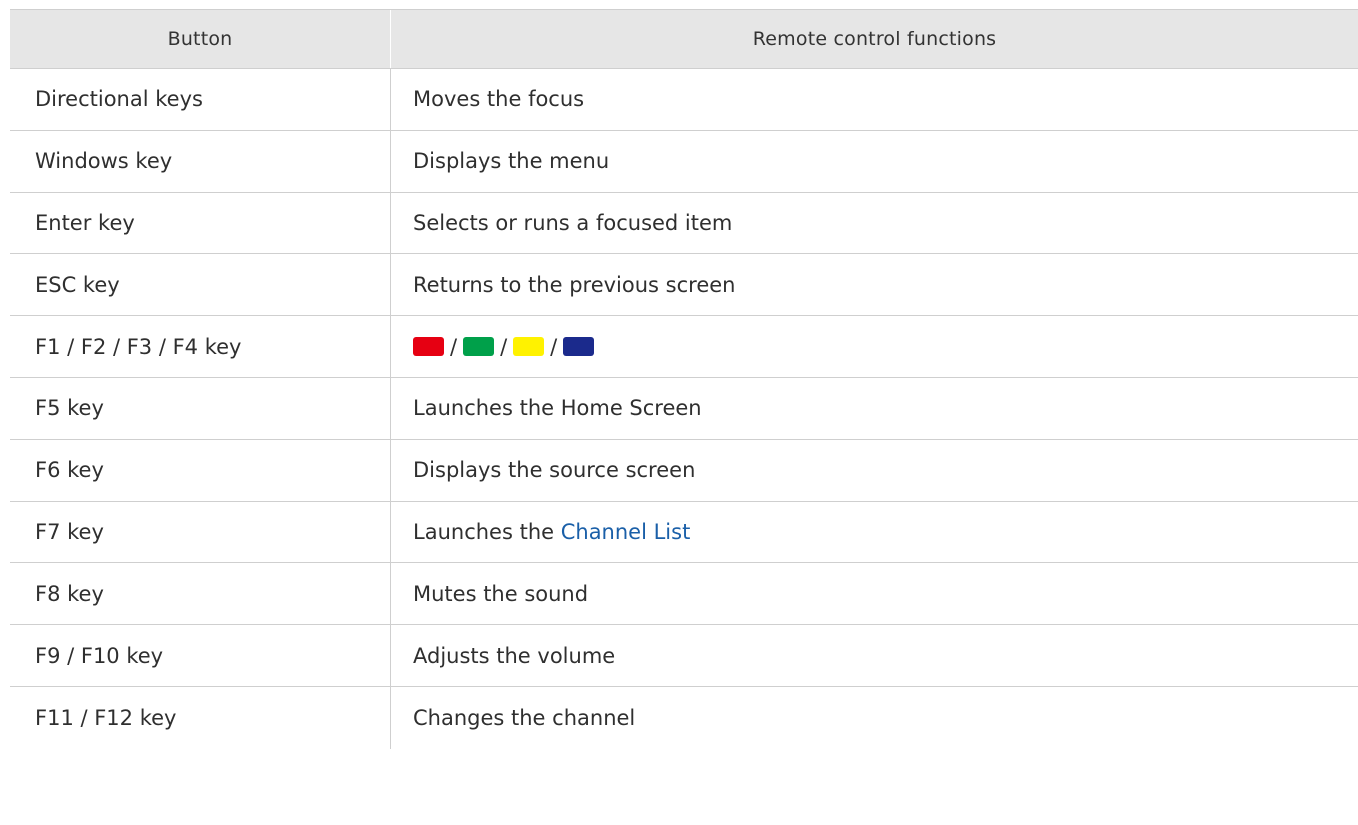 The image size is (1358, 825). I want to click on table-row: ESC key Returns to the previous screen, so click(684, 285).